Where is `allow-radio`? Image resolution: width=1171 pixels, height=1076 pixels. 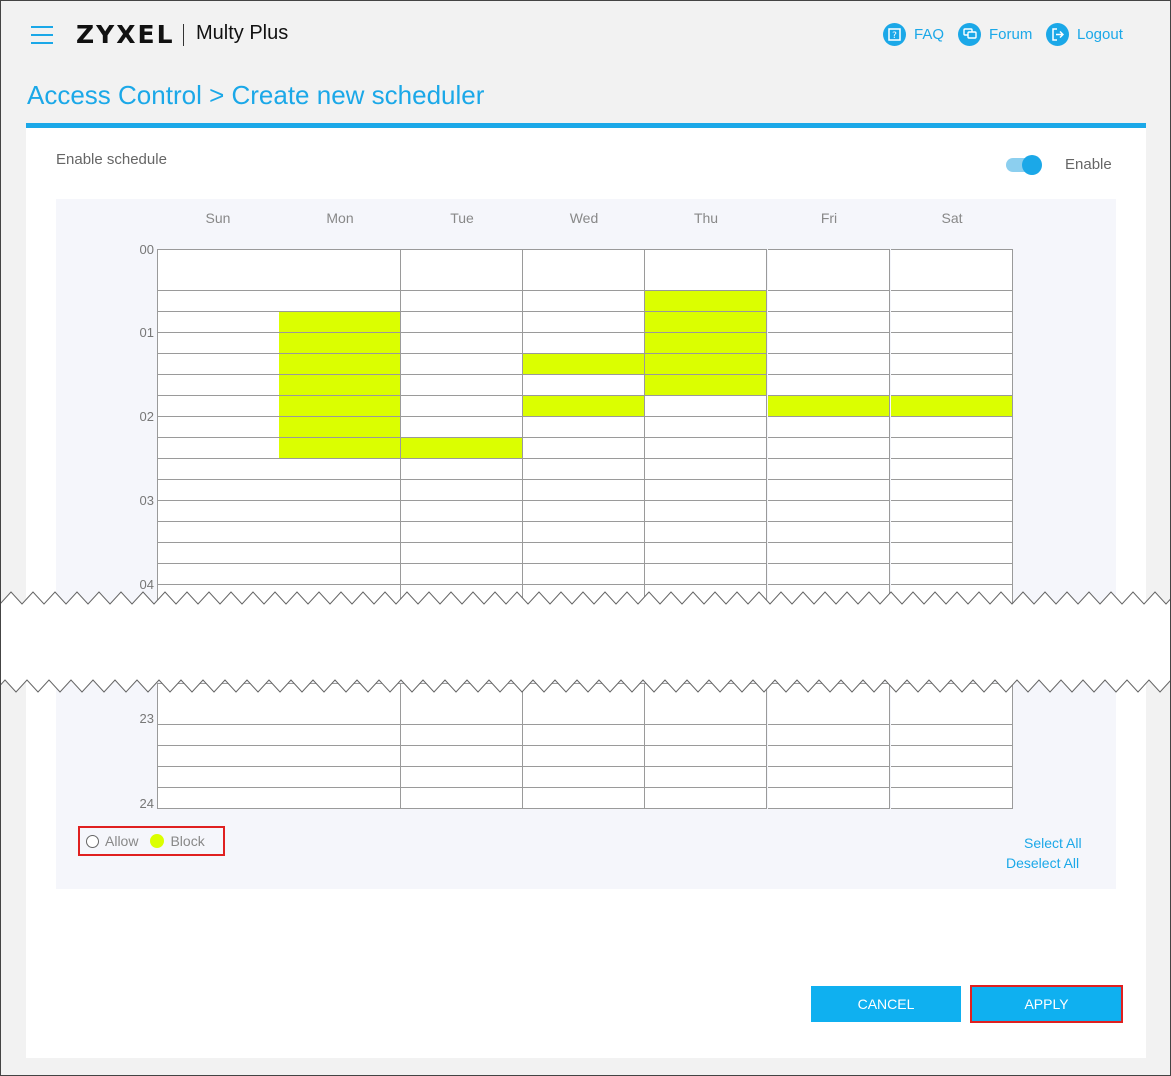 allow-radio is located at coordinates (92, 841).